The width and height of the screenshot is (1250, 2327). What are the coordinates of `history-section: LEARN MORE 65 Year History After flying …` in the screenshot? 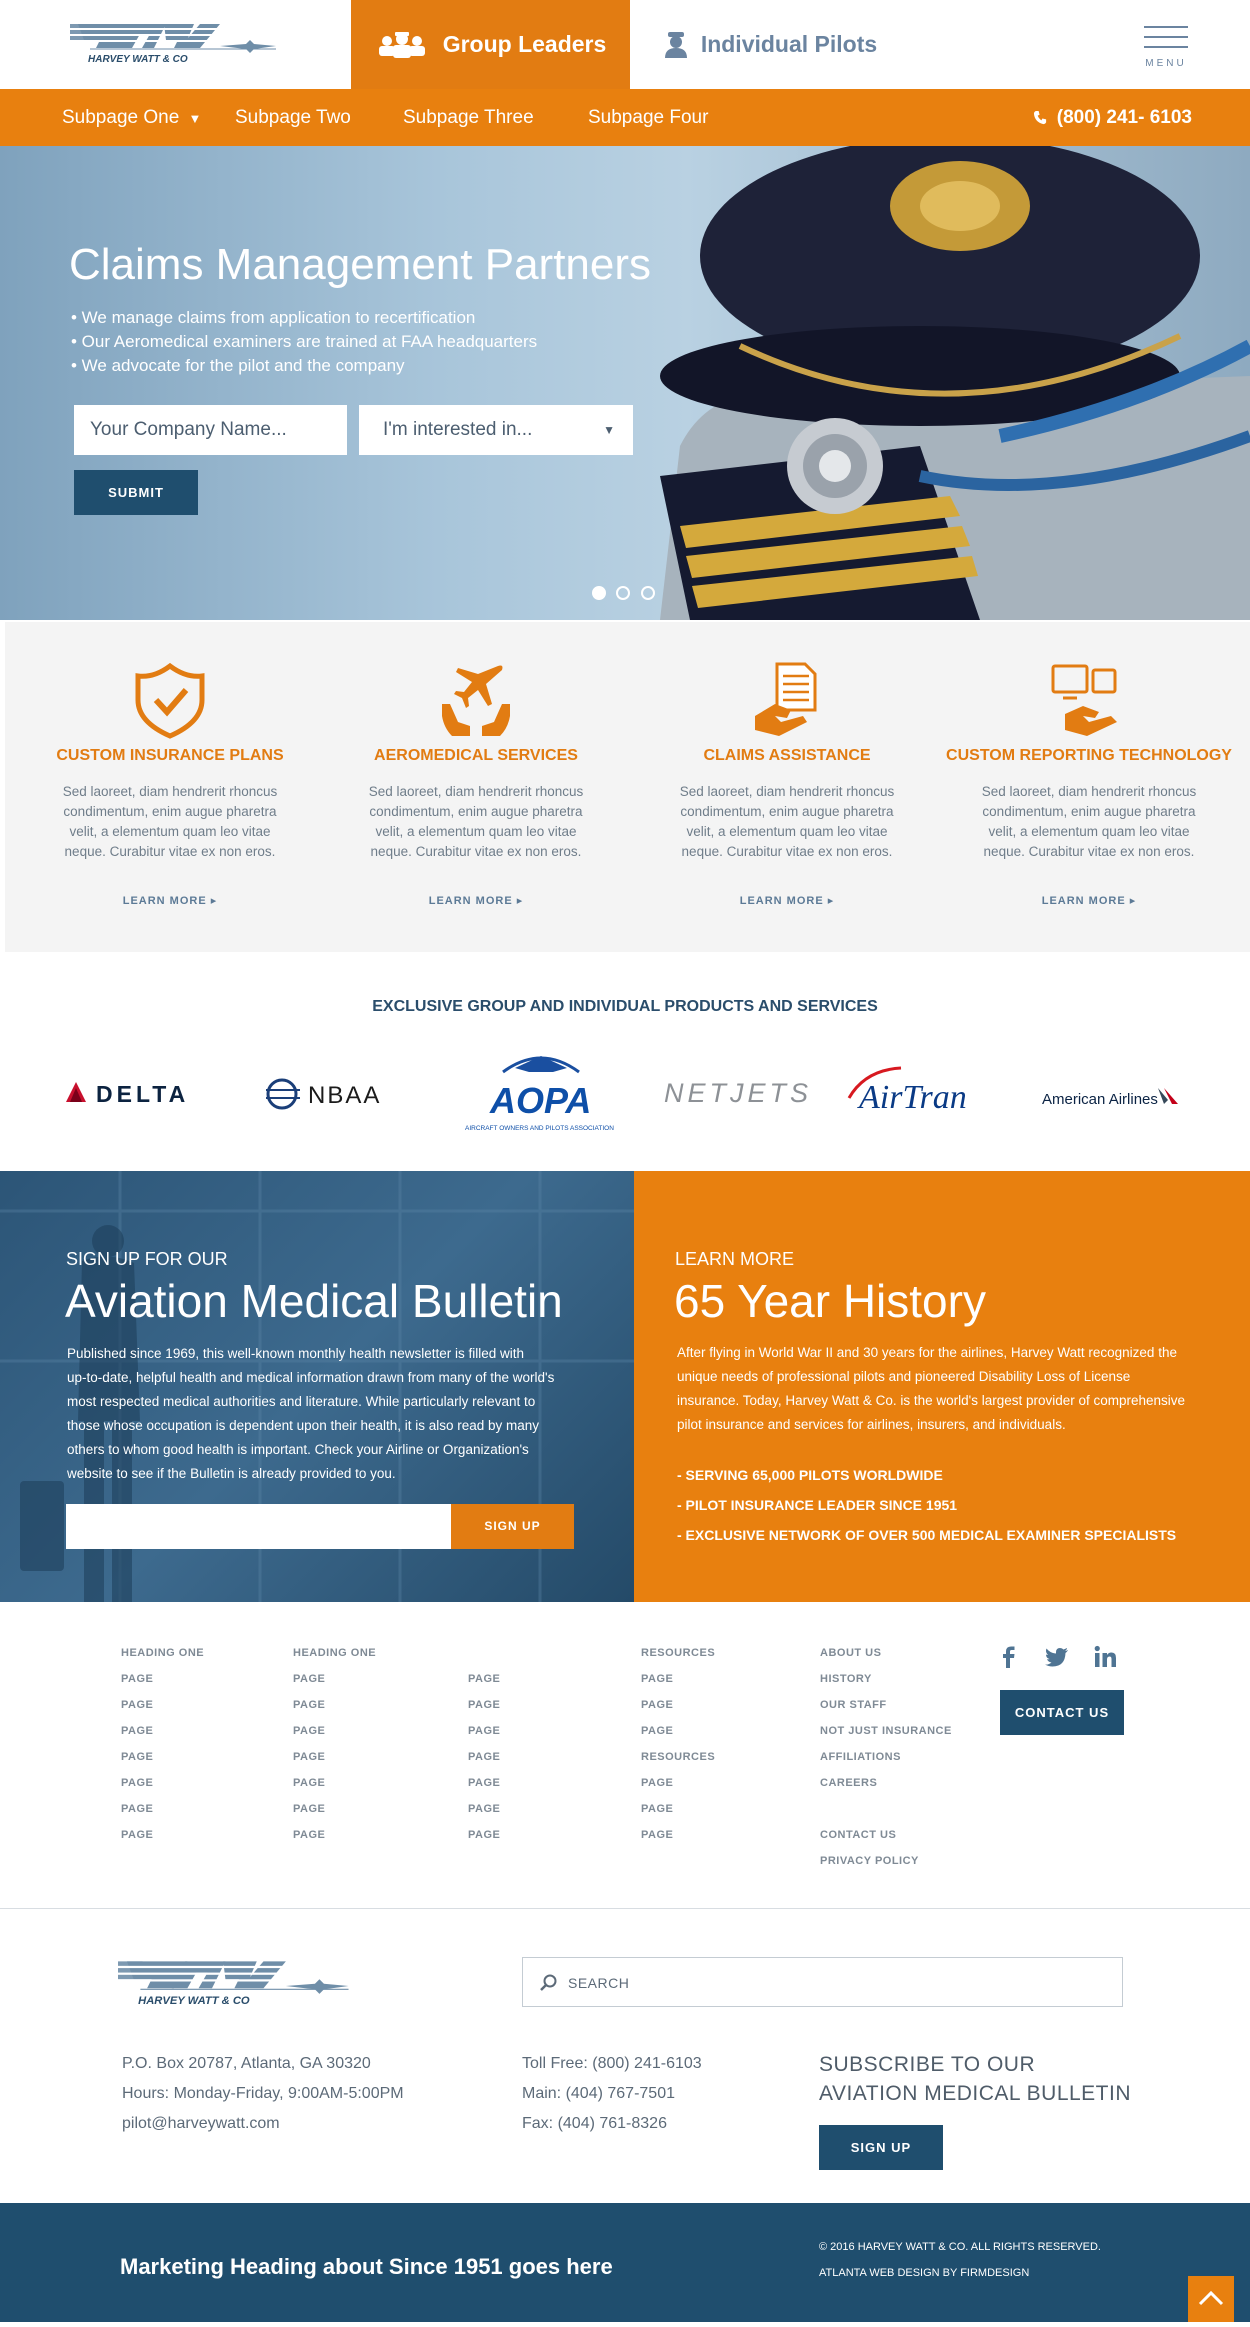 It's located at (942, 1386).